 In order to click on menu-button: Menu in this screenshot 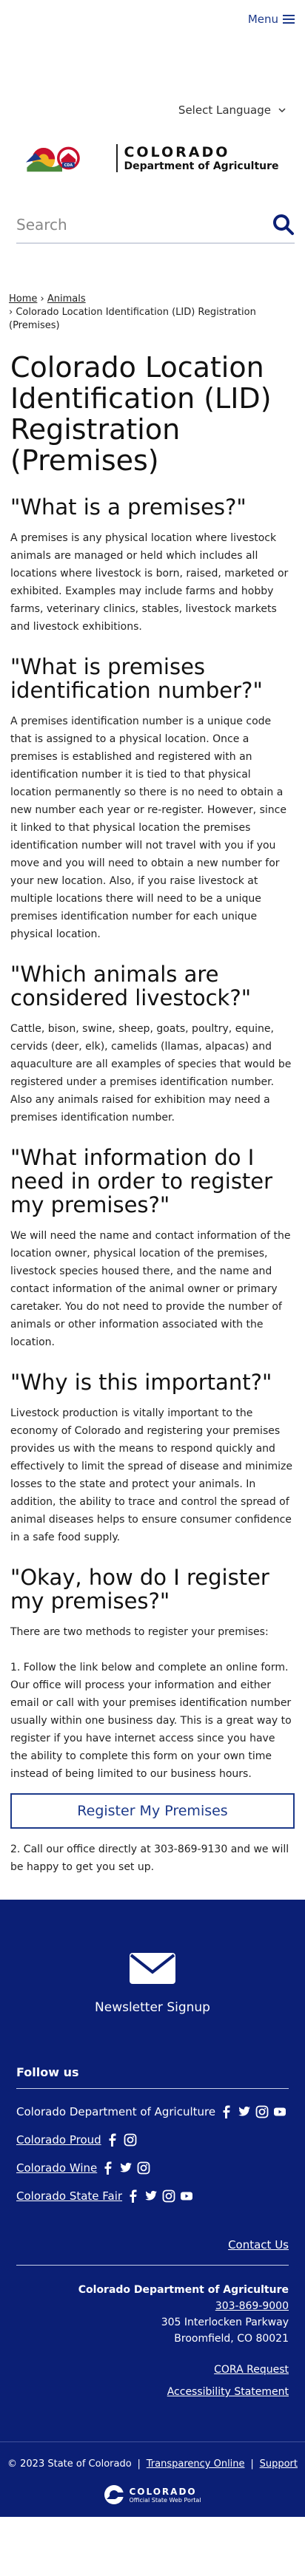, I will do `click(272, 19)`.